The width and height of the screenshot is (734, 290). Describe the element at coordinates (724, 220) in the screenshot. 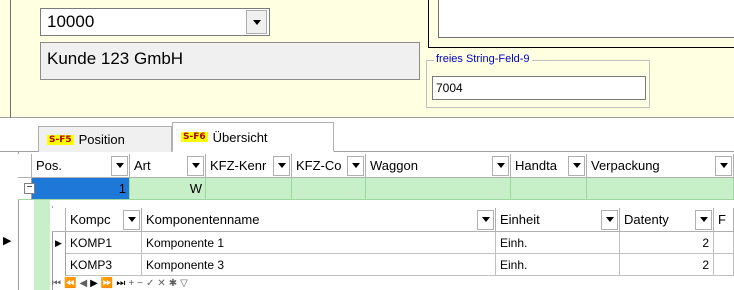

I see `col-f: F` at that location.